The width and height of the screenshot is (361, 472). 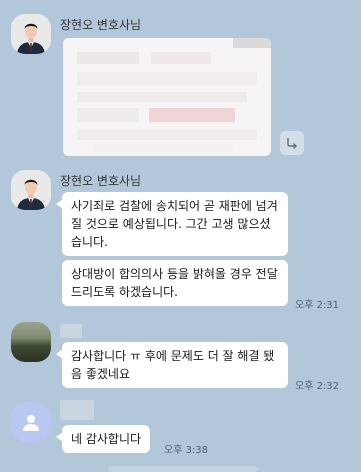 I want to click on blurred-next-message, so click(x=183, y=469).